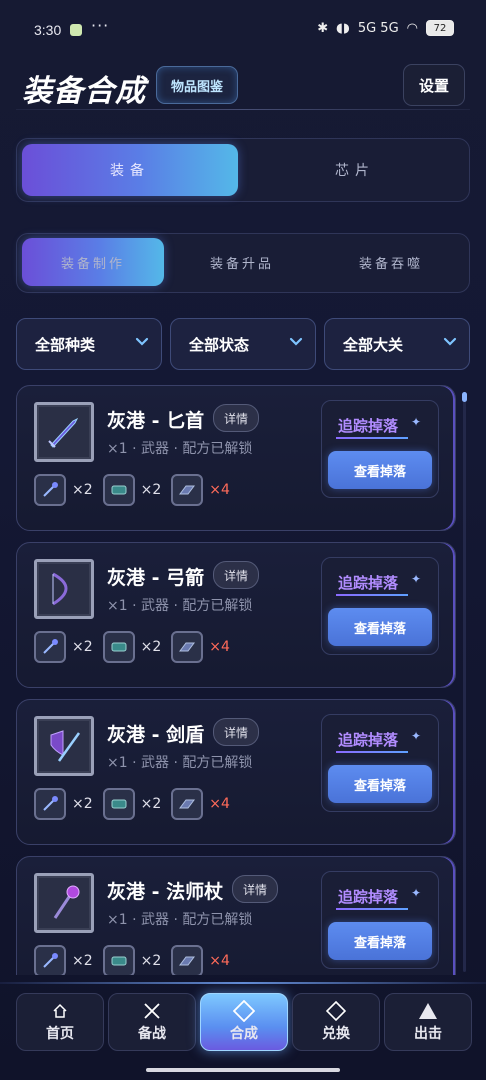 Image resolution: width=486 pixels, height=1080 pixels. What do you see at coordinates (243, 344) in the screenshot?
I see `filter-status: 全部状态` at bounding box center [243, 344].